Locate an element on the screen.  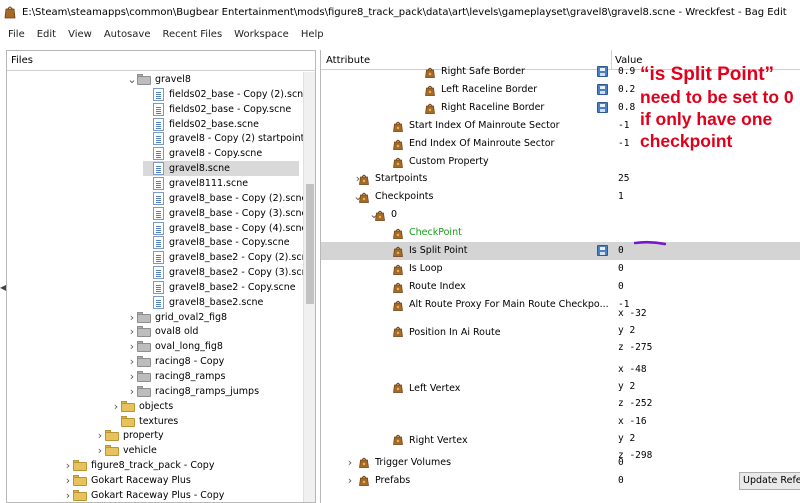
tree-file-item: fields02_base.scne is located at coordinates (201, 124).